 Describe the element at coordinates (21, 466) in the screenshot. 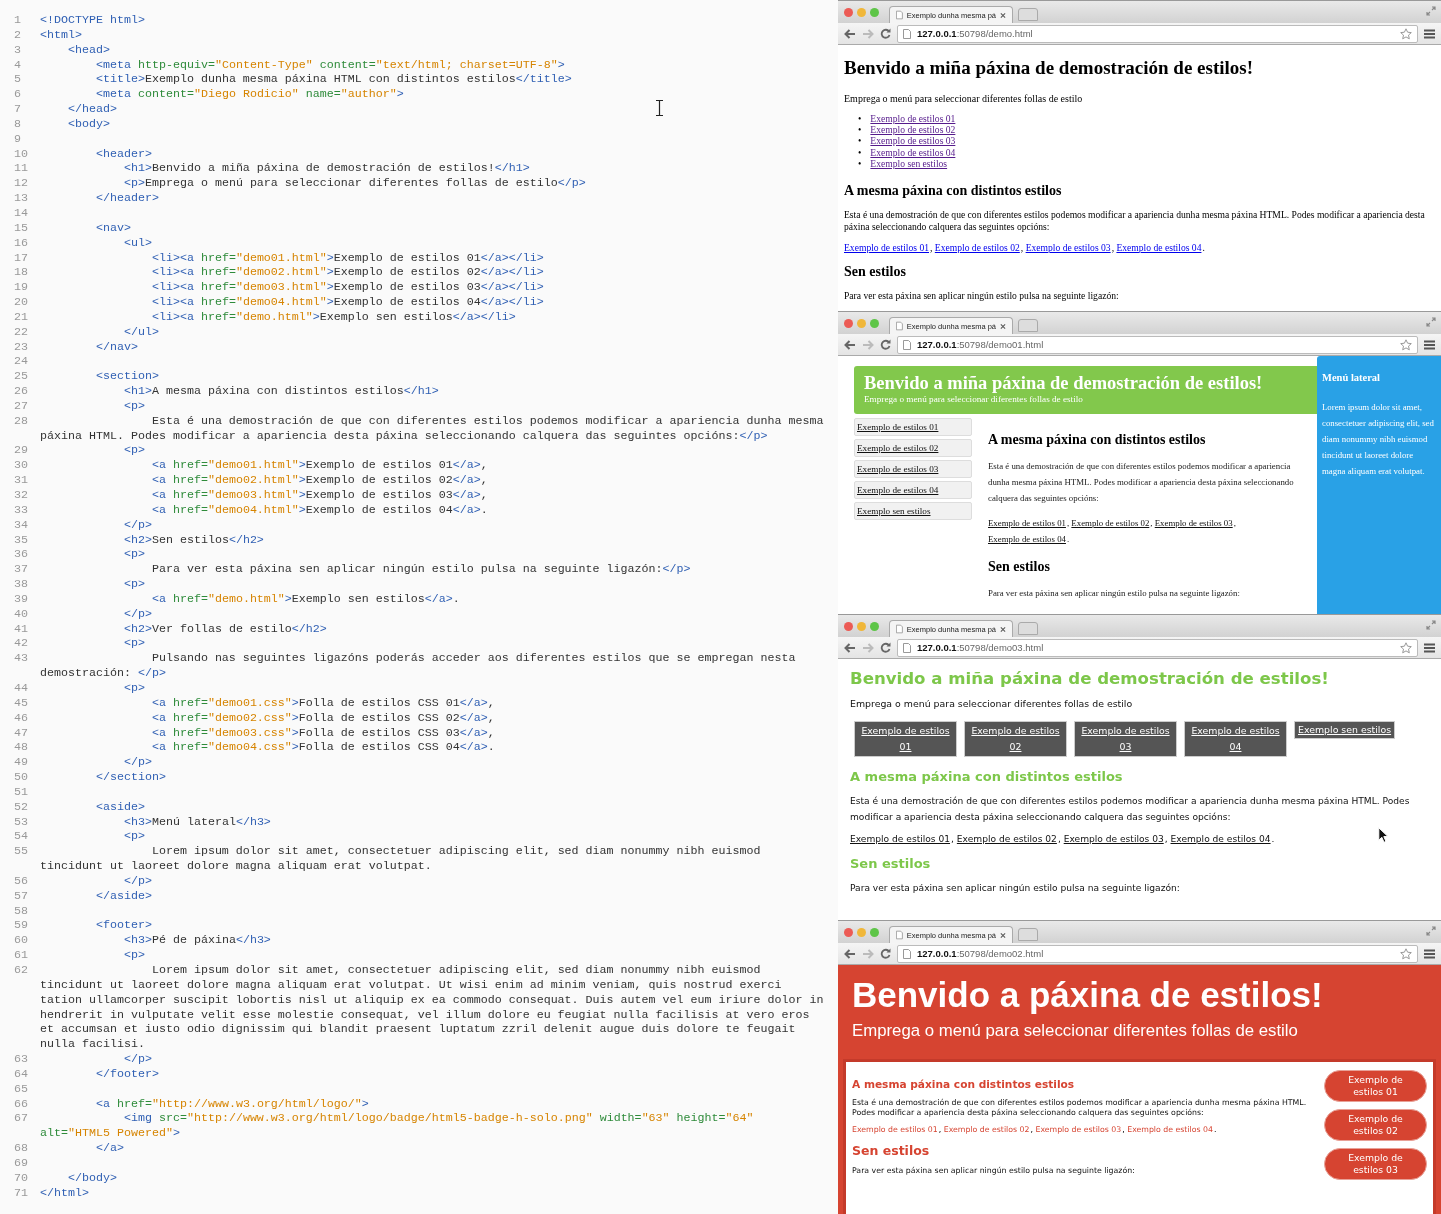

I see `line-number: 30` at that location.